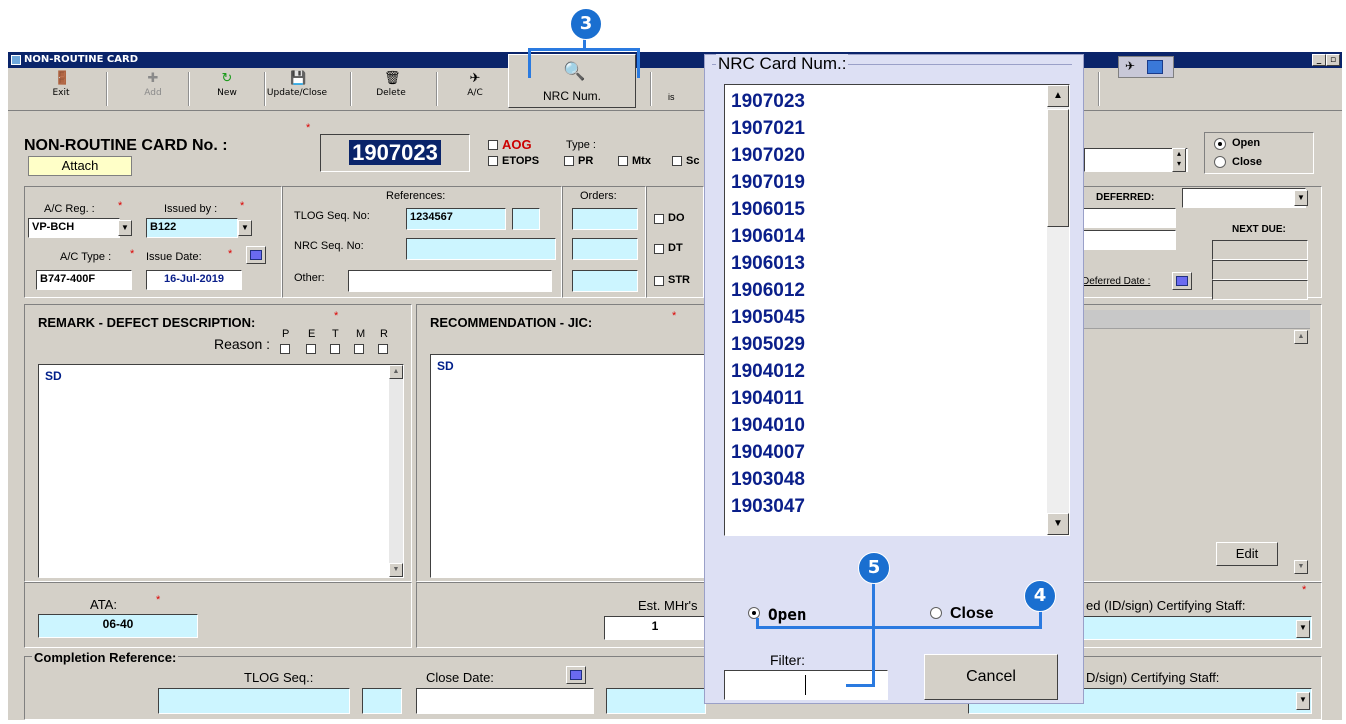 This screenshot has height=724, width=1346. I want to click on update-close-button: 💾 Update/Close, so click(297, 88).